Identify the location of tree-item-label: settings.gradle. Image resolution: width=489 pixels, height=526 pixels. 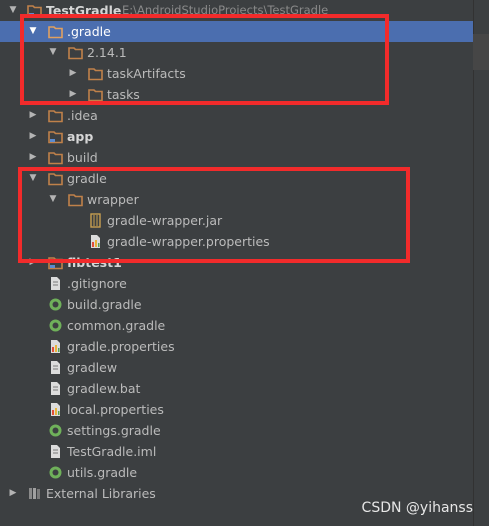
(114, 430).